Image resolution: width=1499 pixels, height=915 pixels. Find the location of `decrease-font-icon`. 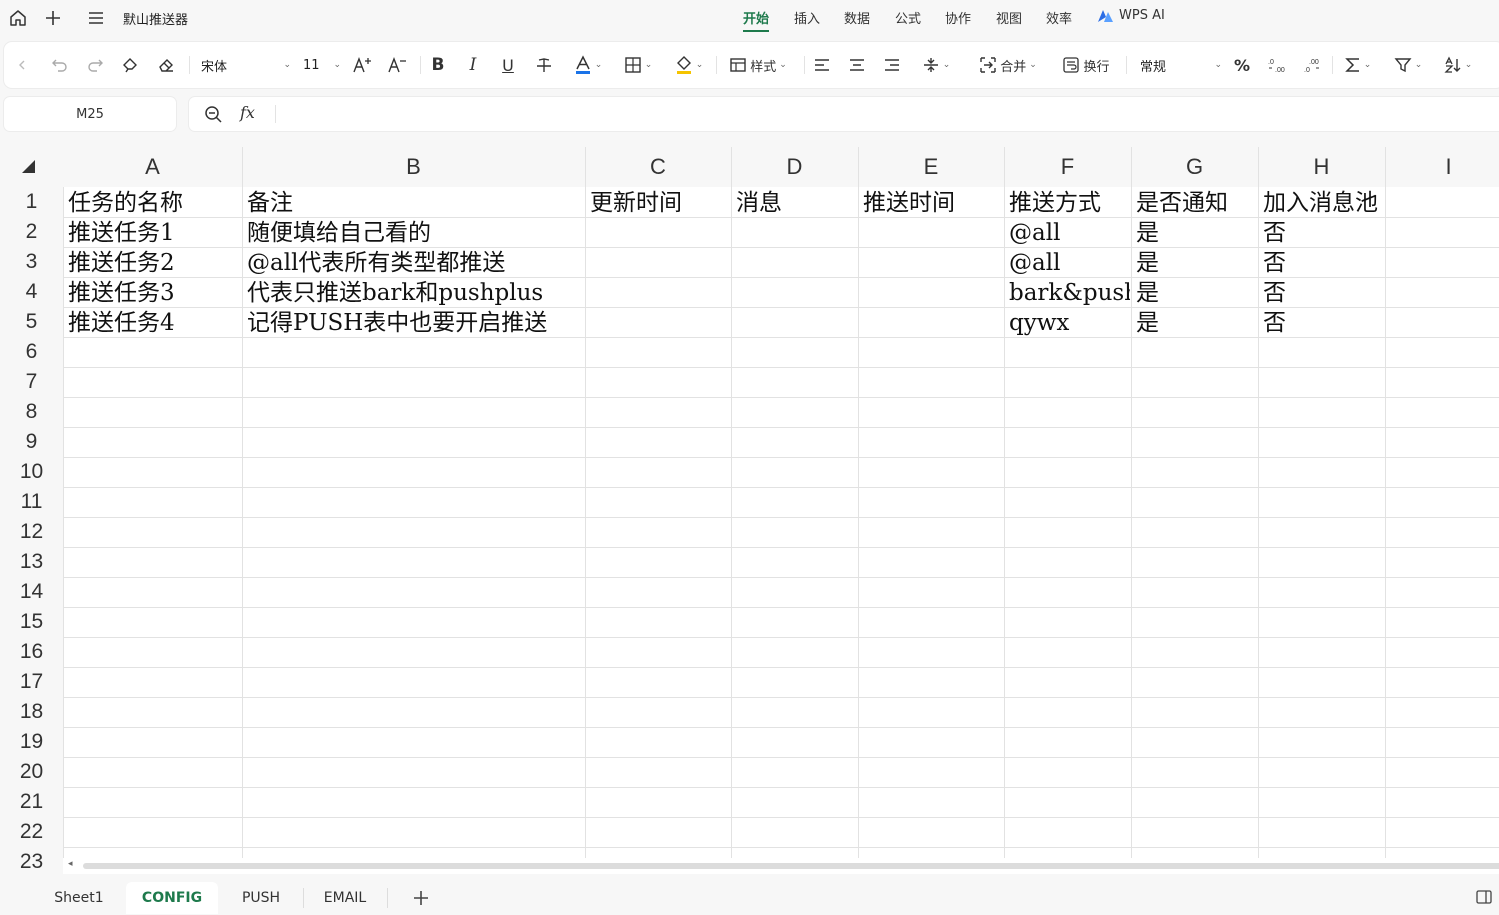

decrease-font-icon is located at coordinates (397, 65).